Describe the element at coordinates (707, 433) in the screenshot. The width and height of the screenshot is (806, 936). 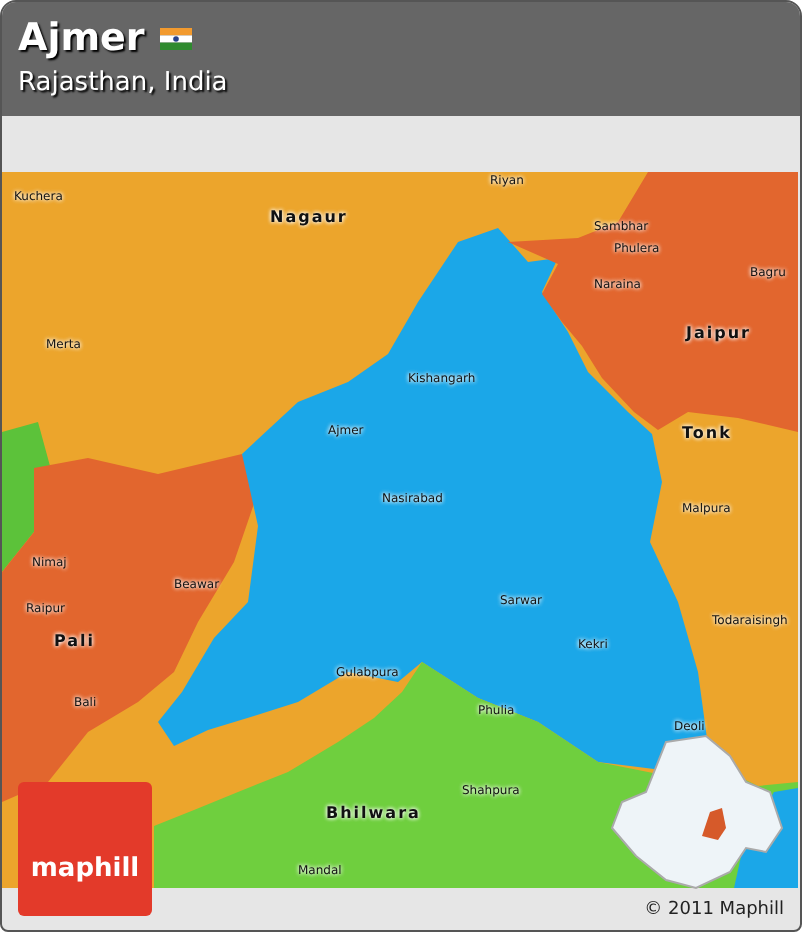
I see `place-label: Tonk` at that location.